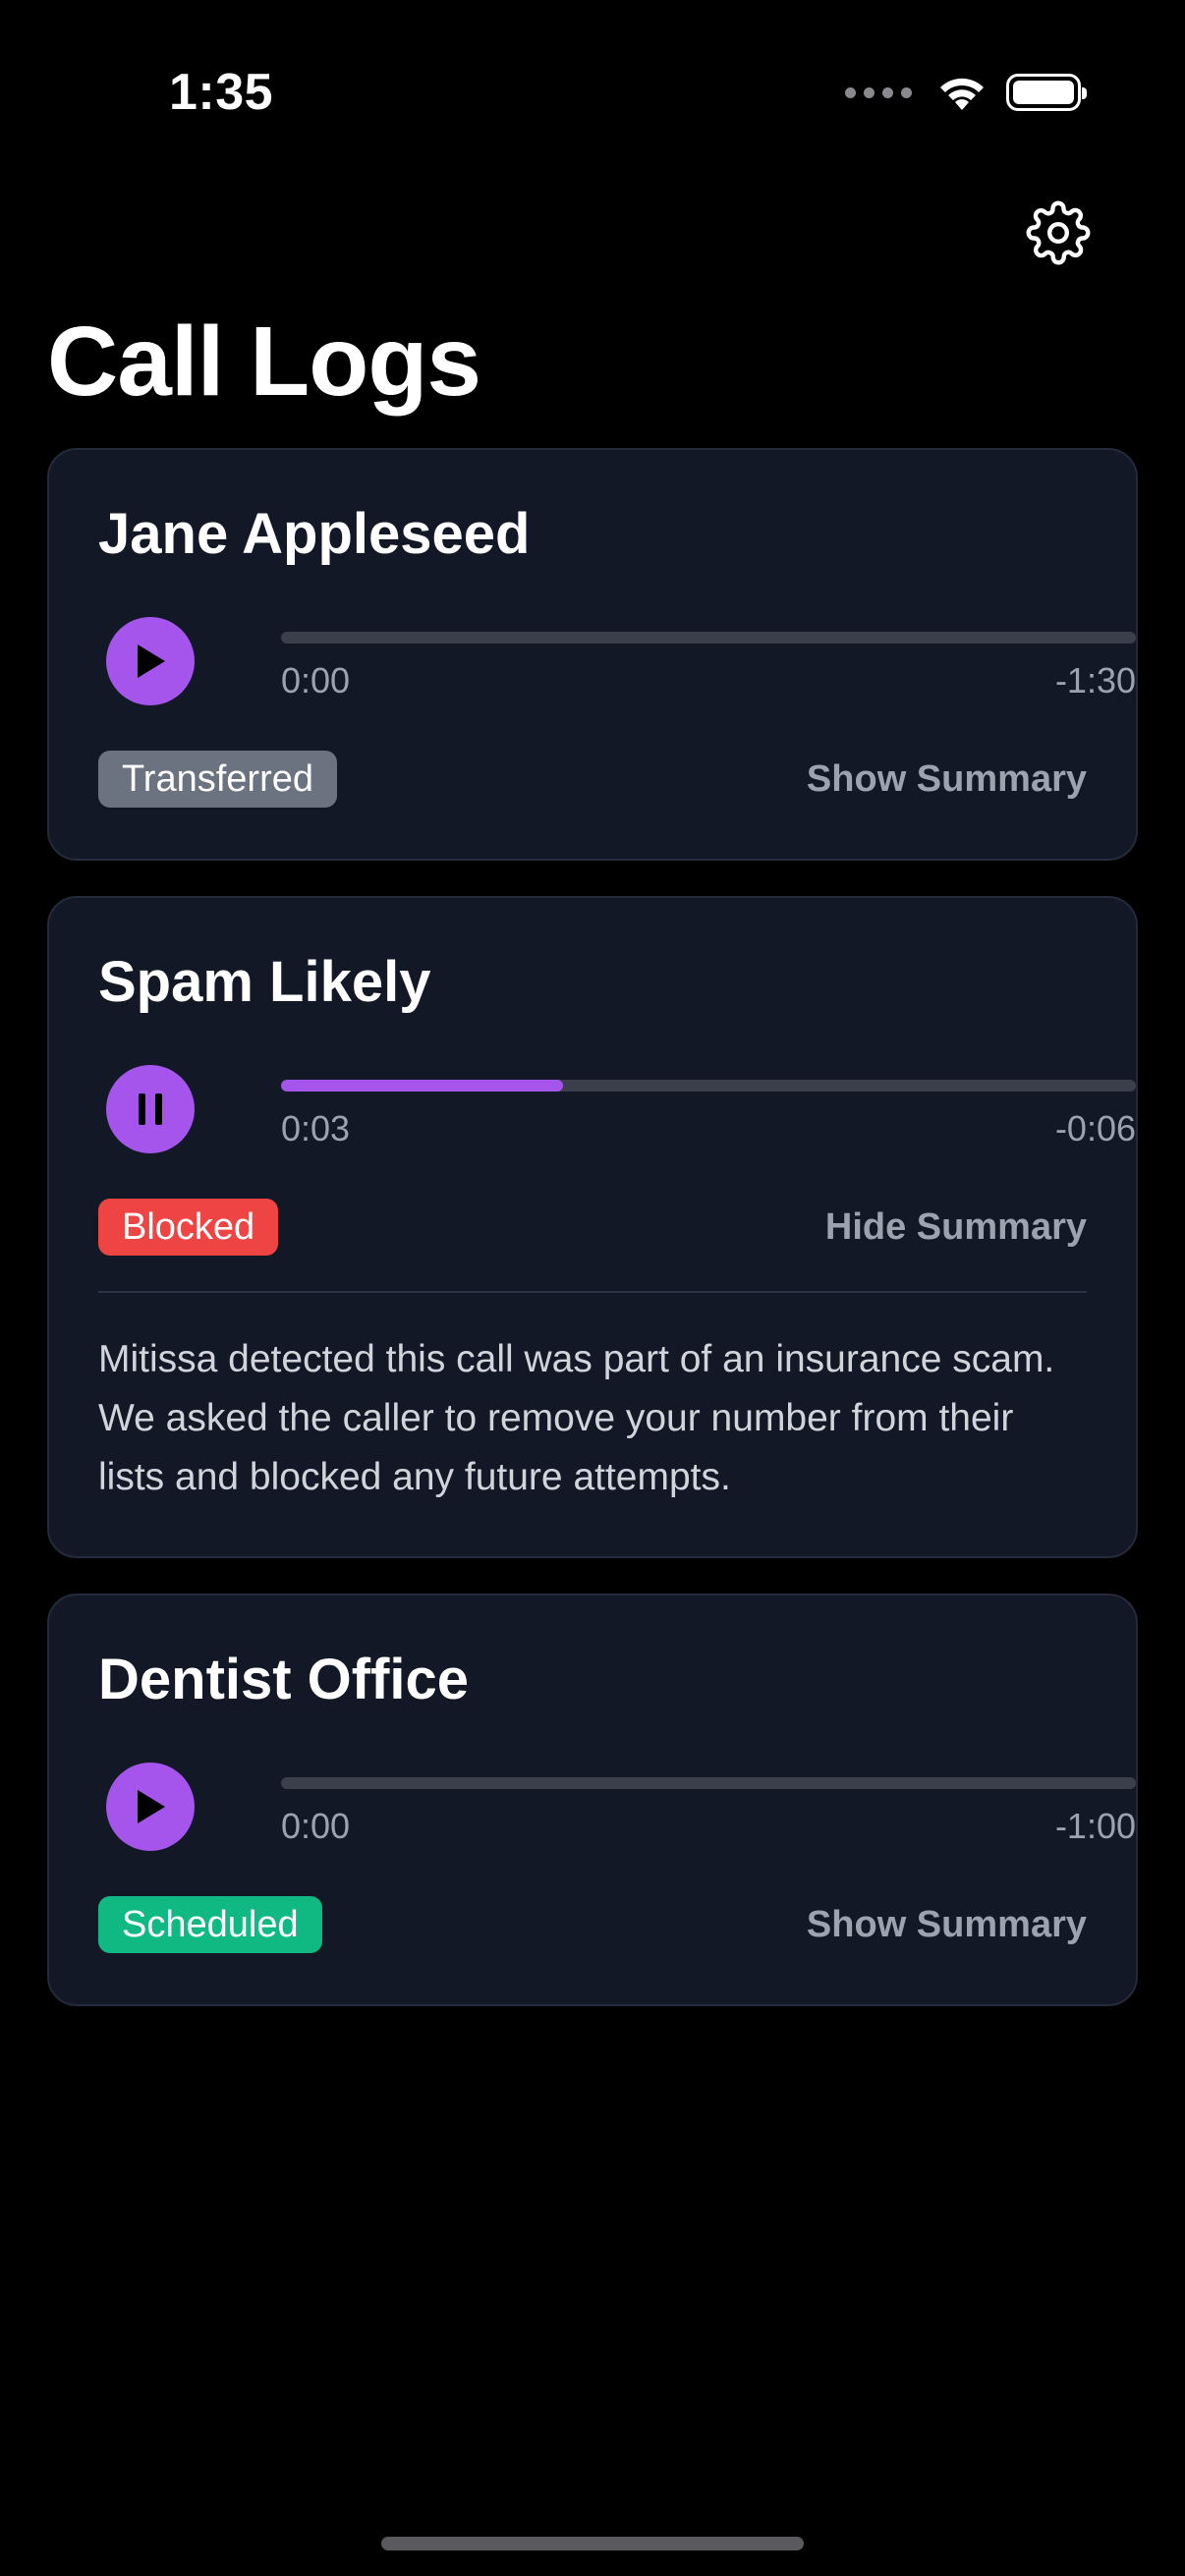 This screenshot has width=1185, height=2576. I want to click on status-time: 1:35, so click(222, 92).